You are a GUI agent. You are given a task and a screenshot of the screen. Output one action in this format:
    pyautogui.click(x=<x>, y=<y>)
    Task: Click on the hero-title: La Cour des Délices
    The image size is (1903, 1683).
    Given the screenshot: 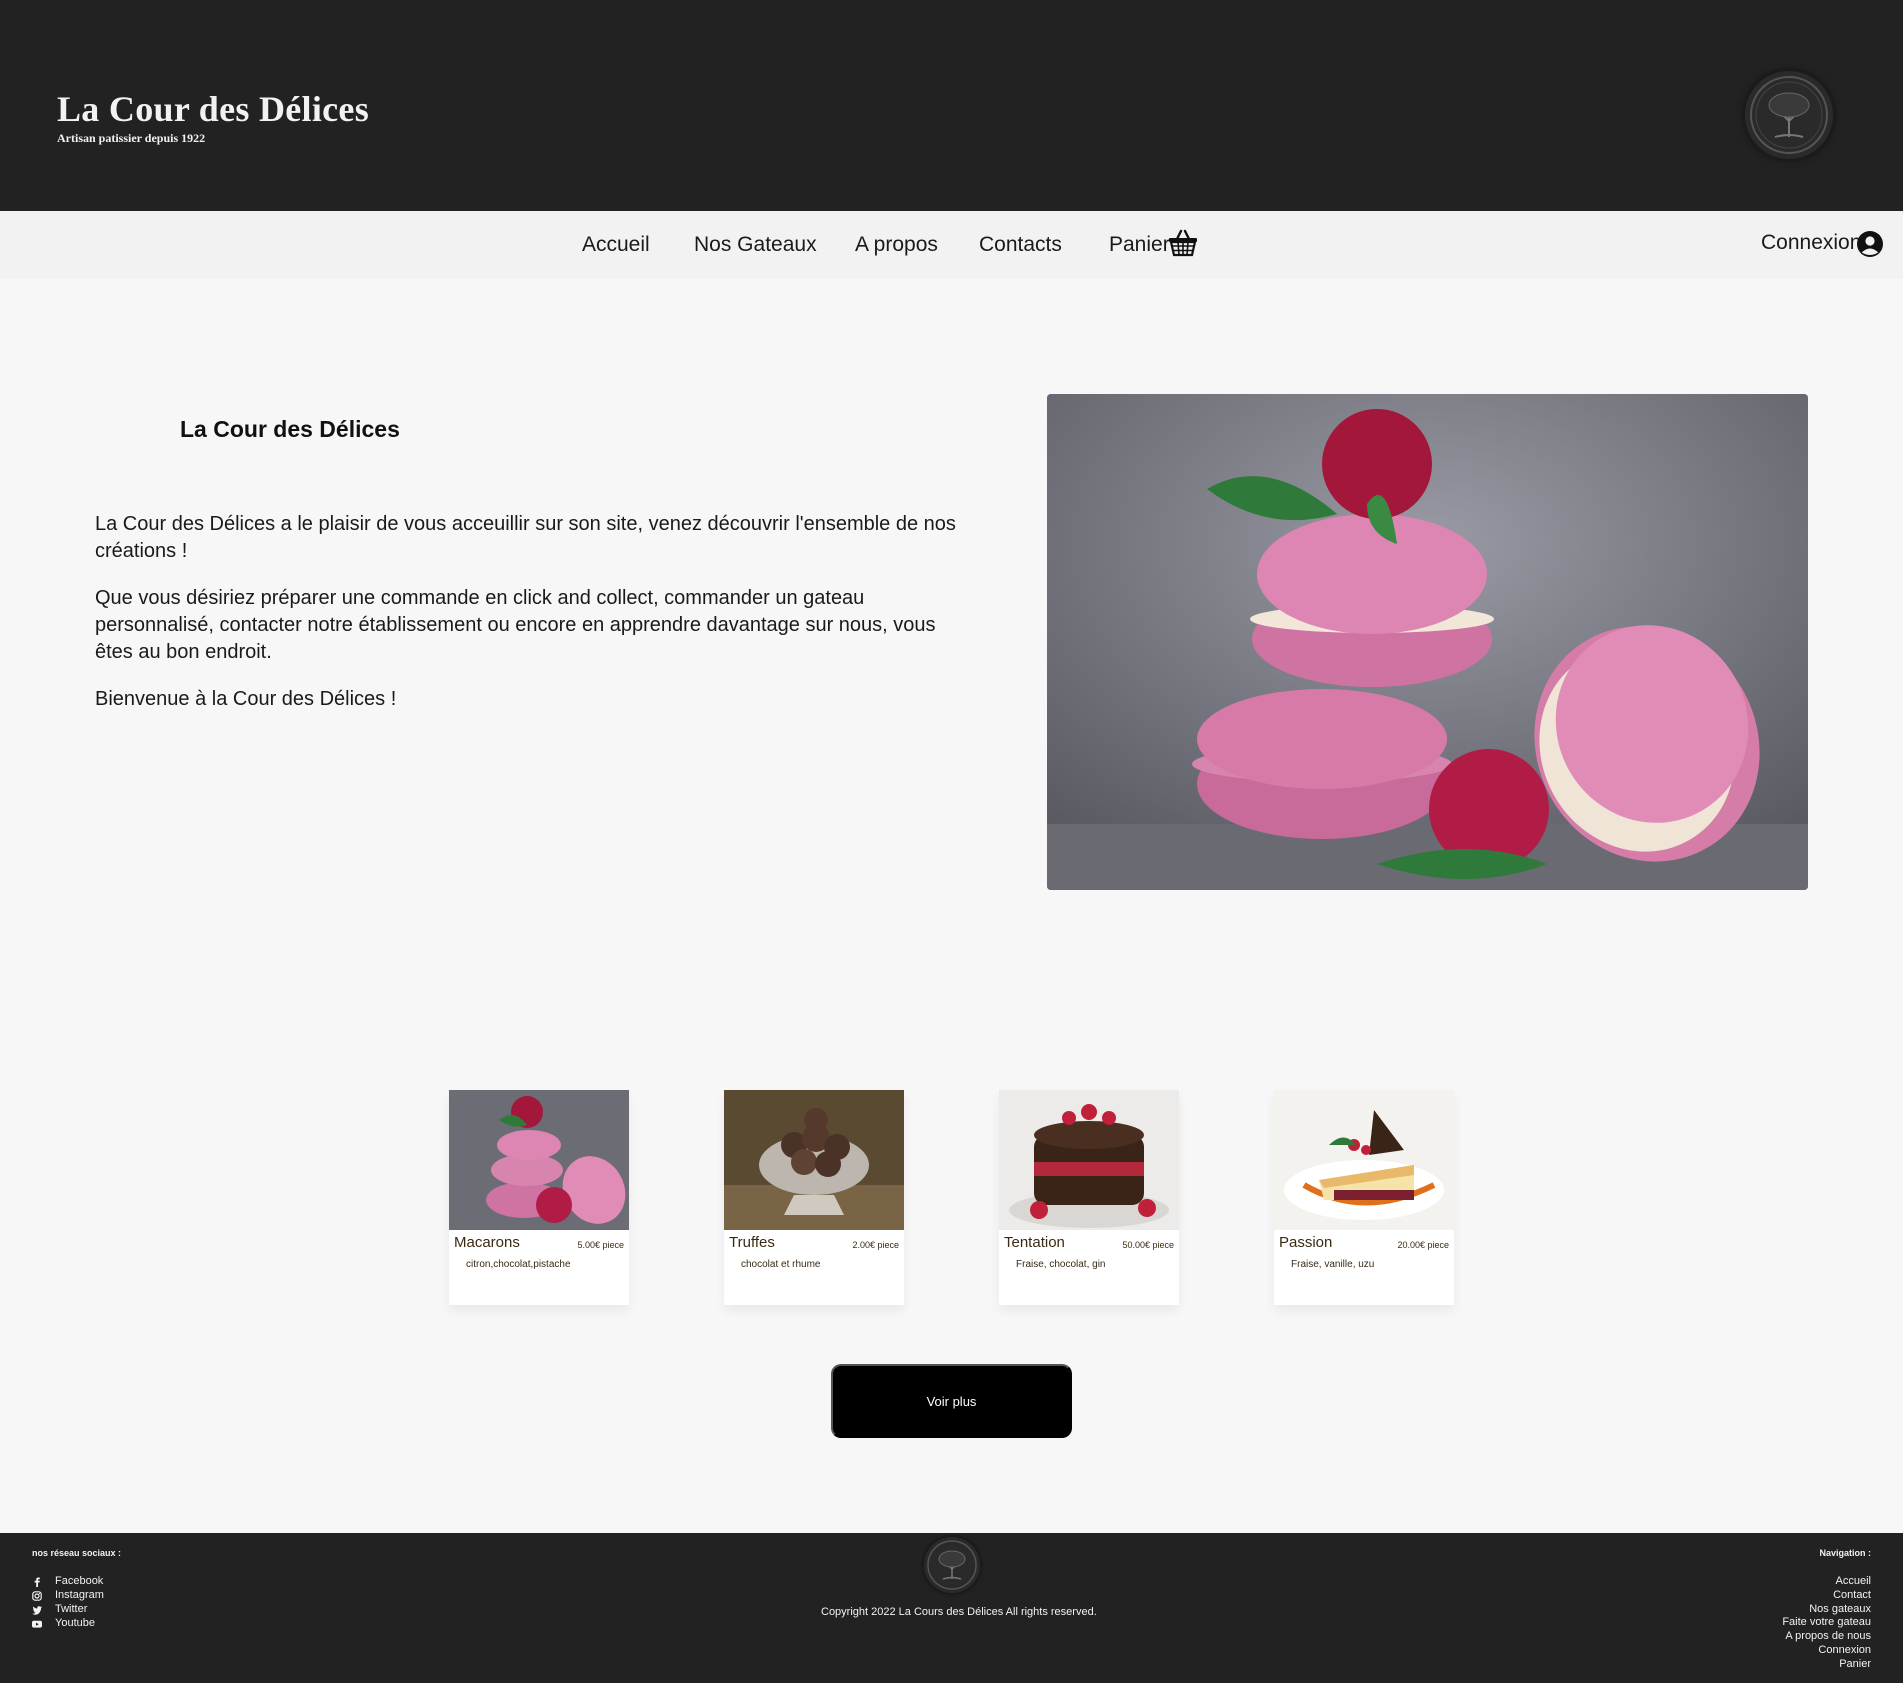 What is the action you would take?
    pyautogui.click(x=290, y=429)
    